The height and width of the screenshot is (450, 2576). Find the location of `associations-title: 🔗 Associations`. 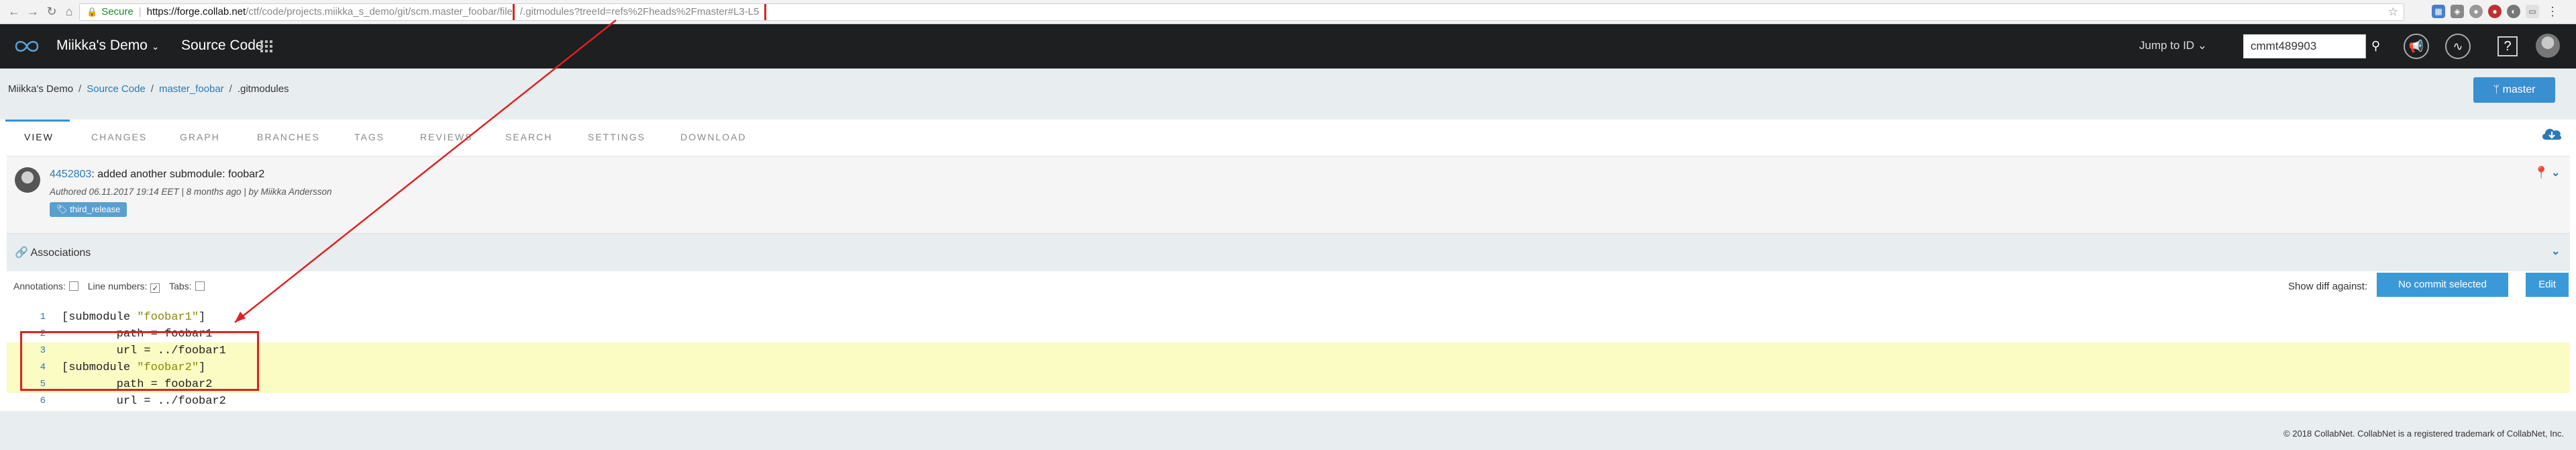

associations-title: 🔗 Associations is located at coordinates (53, 253).